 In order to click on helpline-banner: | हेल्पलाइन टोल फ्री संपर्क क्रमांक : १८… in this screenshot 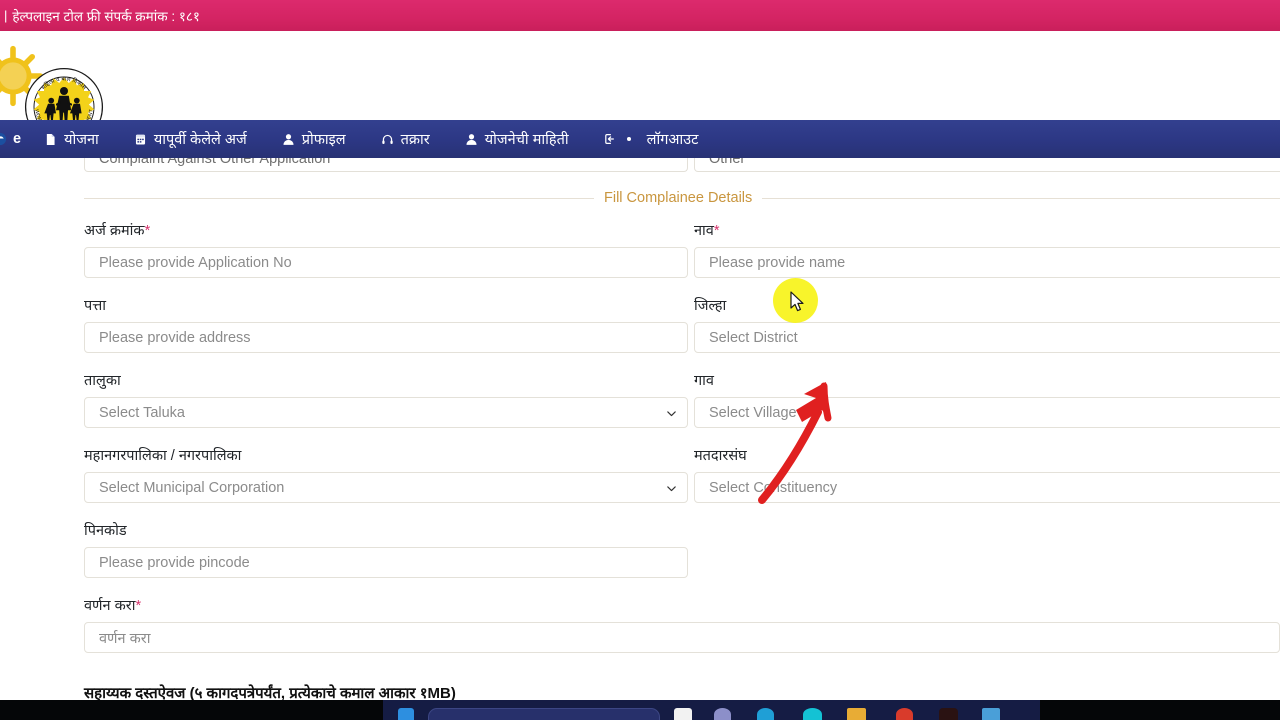, I will do `click(640, 15)`.